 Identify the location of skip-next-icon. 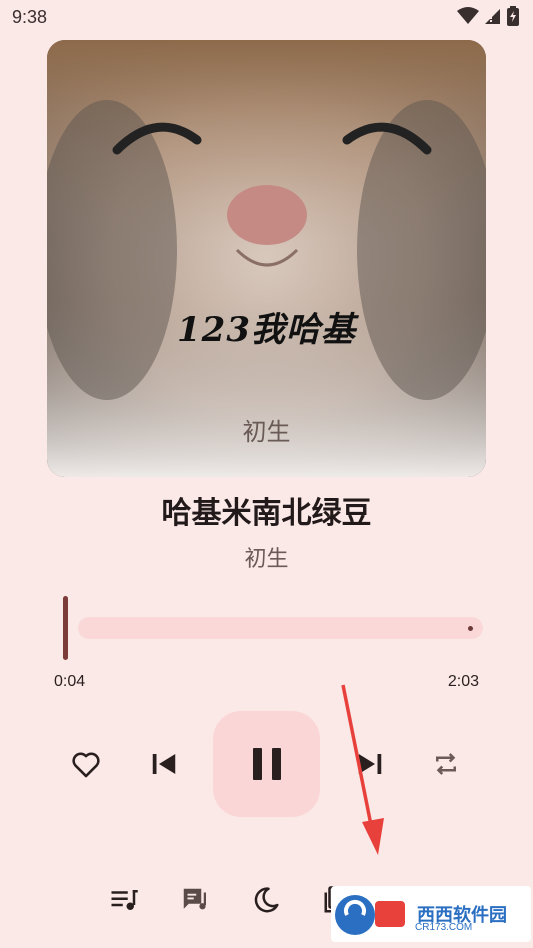
(370, 764).